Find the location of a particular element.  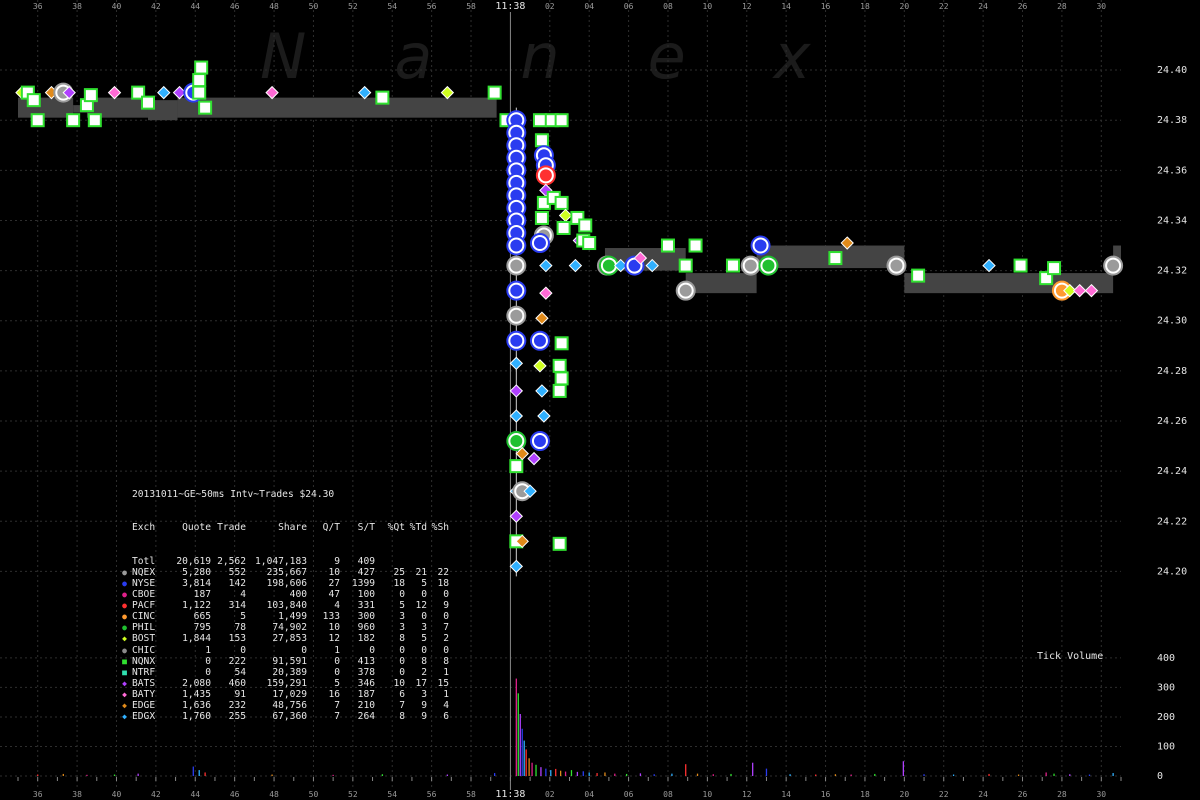

x-tick-label-top: 30 is located at coordinates (1101, 6).